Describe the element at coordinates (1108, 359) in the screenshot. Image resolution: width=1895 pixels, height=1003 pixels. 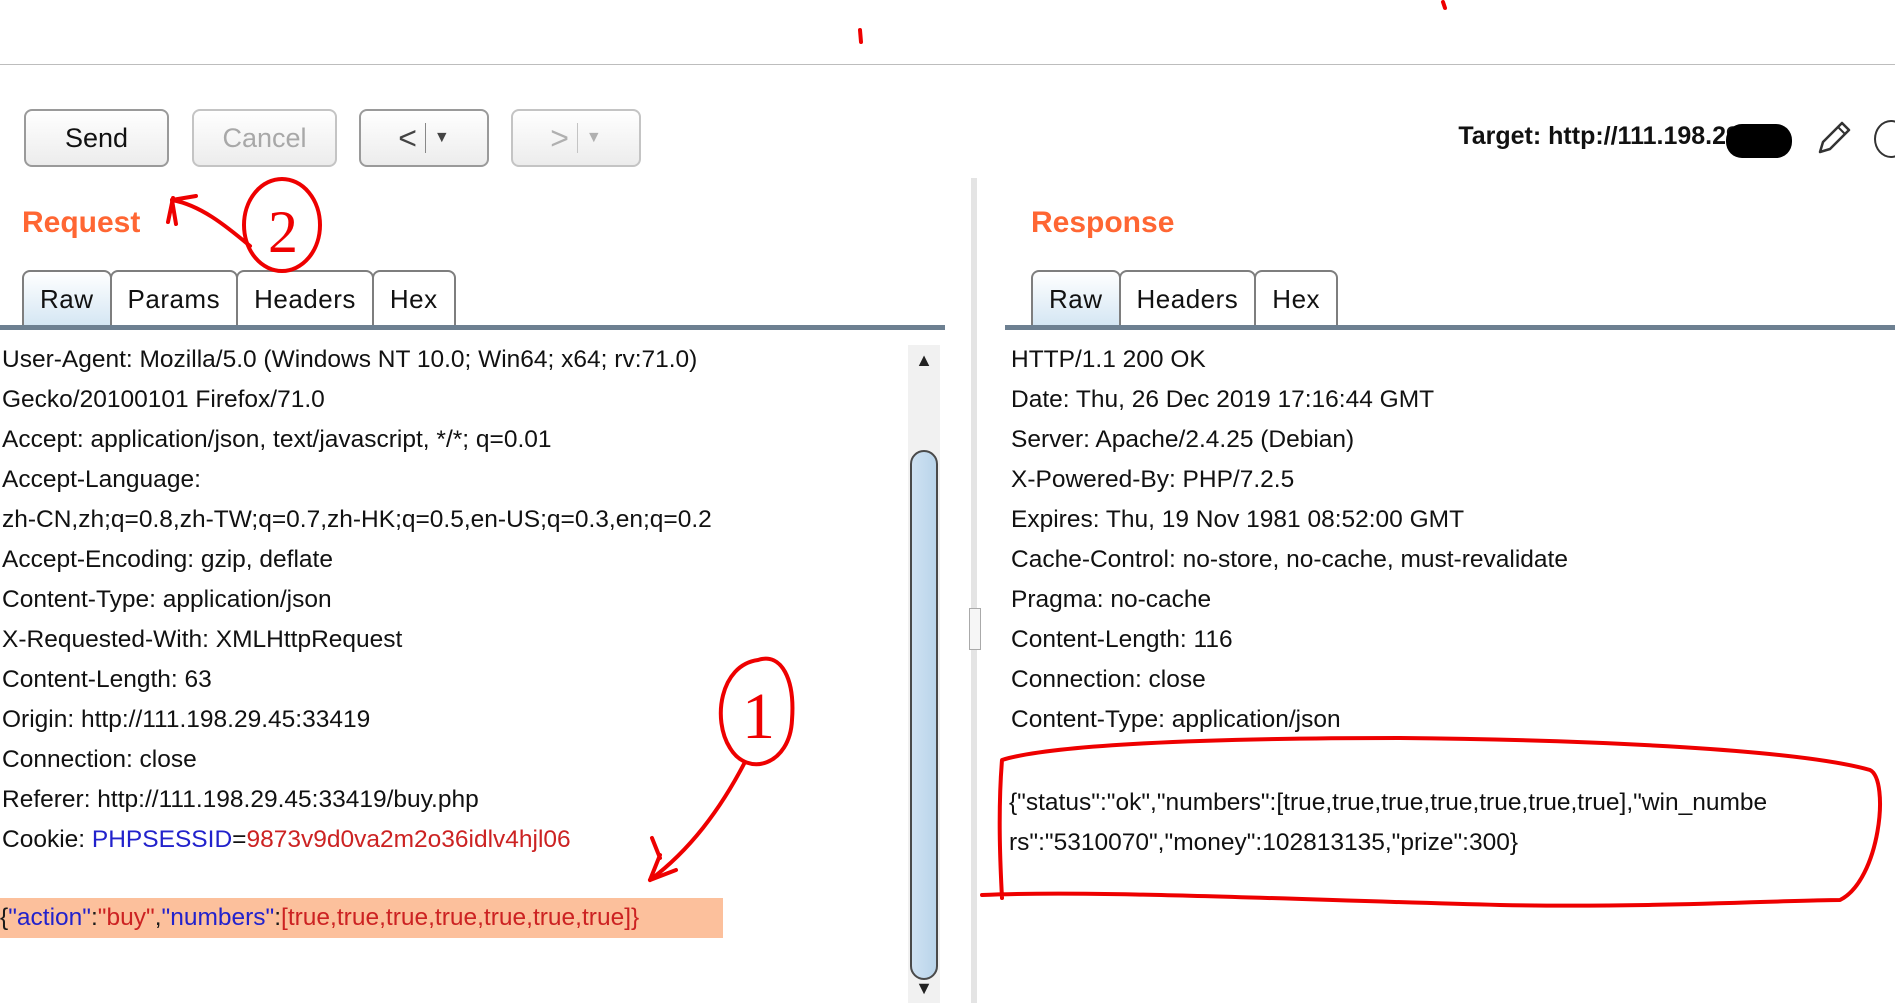
I see `response-line: HTTP/1.1 200 OK` at that location.